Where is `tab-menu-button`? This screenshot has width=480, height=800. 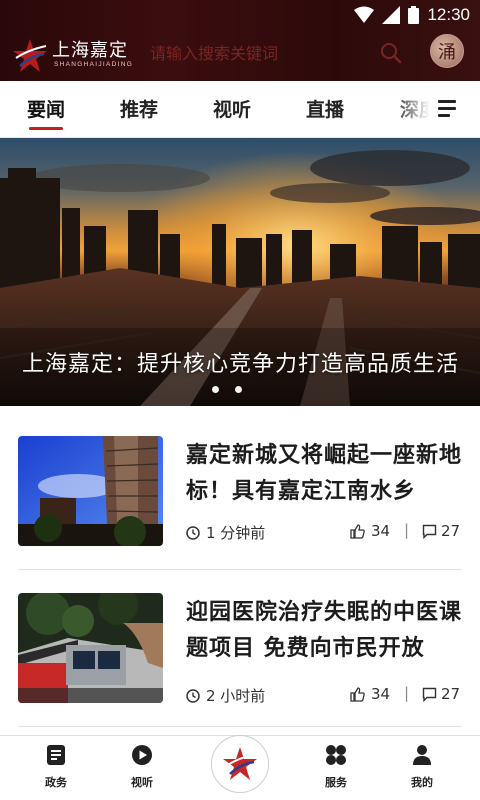 tab-menu-button is located at coordinates (449, 109).